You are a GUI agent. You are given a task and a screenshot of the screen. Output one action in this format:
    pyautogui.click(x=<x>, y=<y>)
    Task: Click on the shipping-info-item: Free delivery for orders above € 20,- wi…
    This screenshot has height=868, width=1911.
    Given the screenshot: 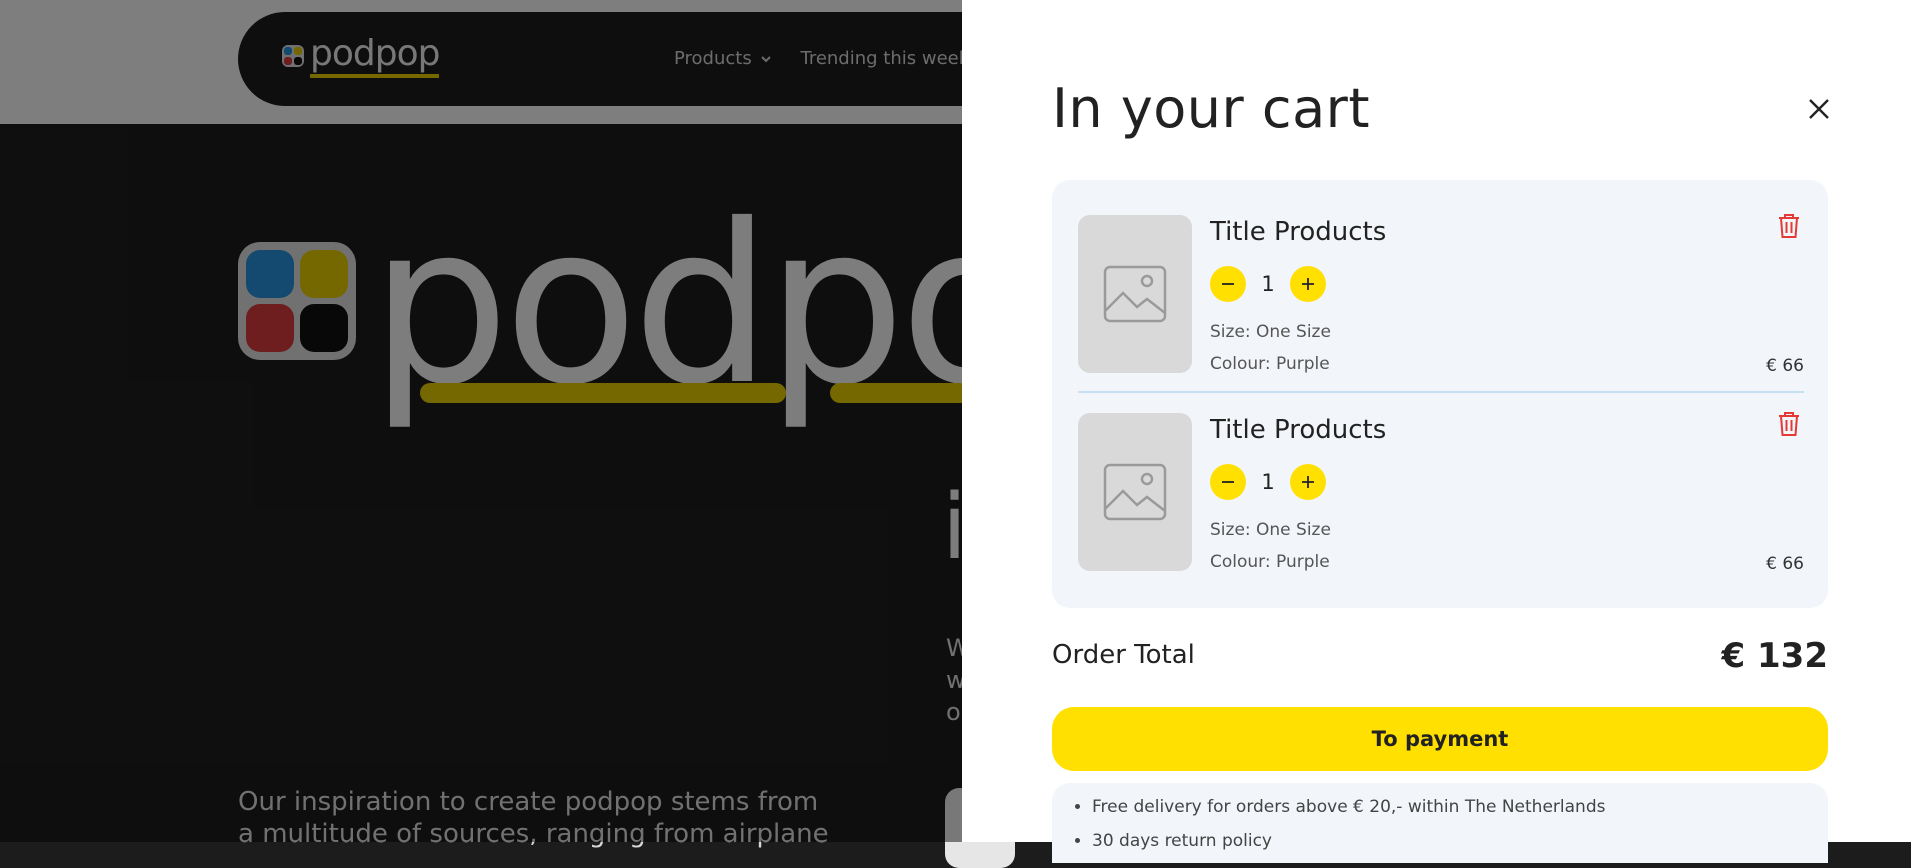 What is the action you would take?
    pyautogui.click(x=1460, y=807)
    